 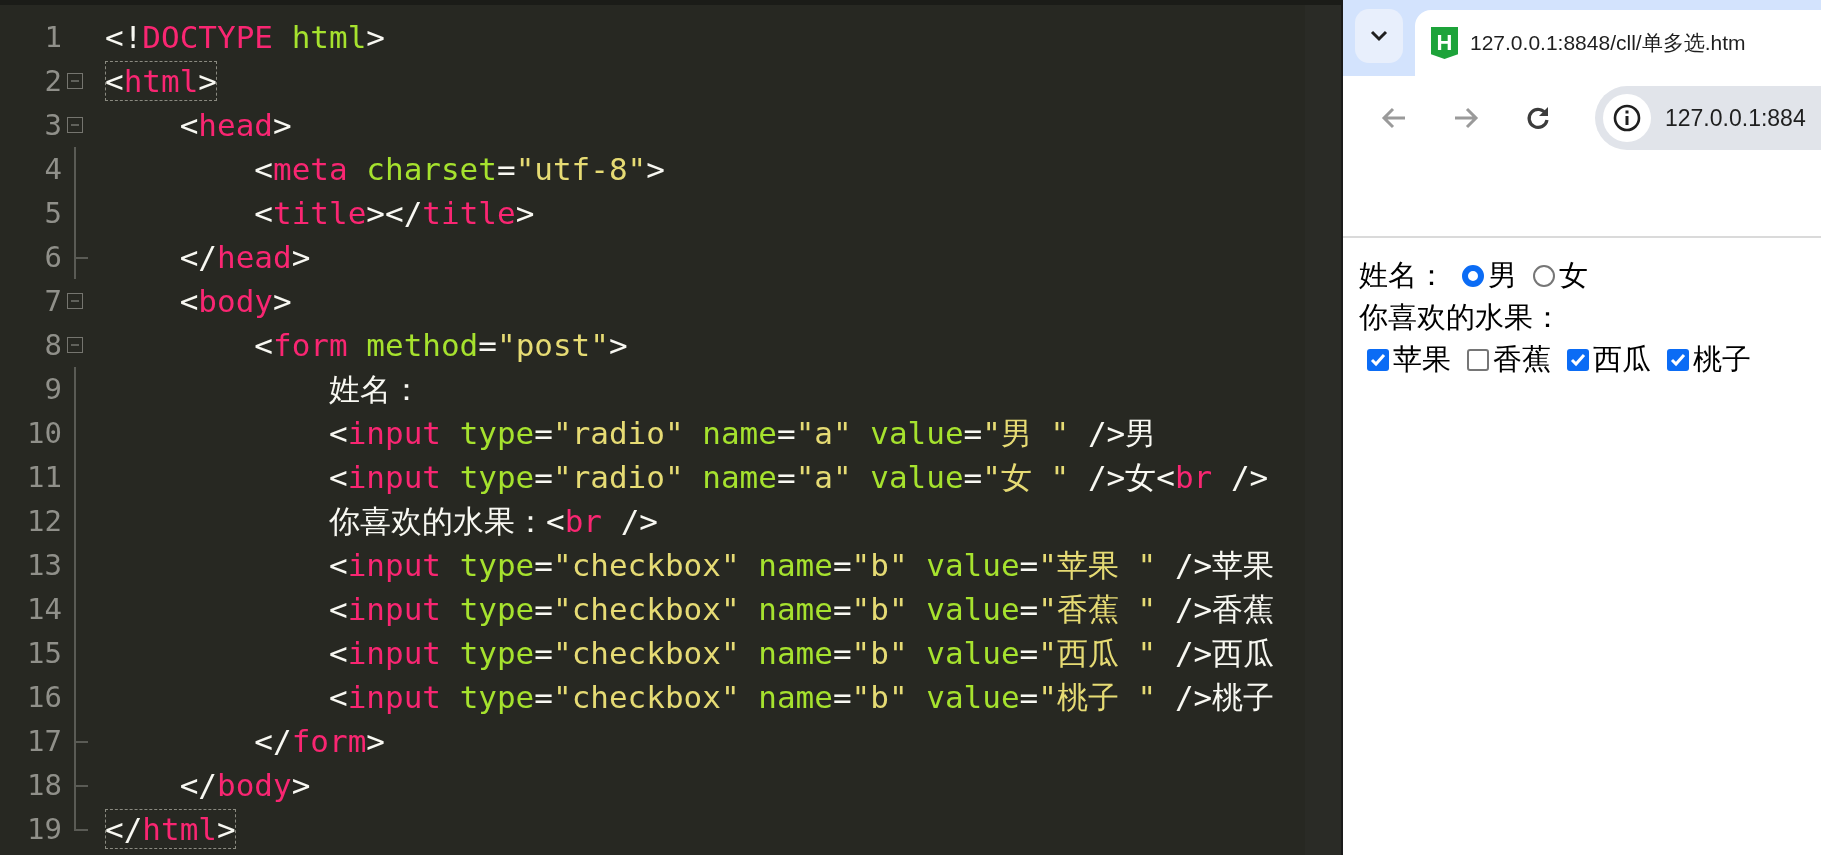 What do you see at coordinates (1618, 43) in the screenshot?
I see `browser-tab: H 127.0.0.1:8848/cll/单多选.htm` at bounding box center [1618, 43].